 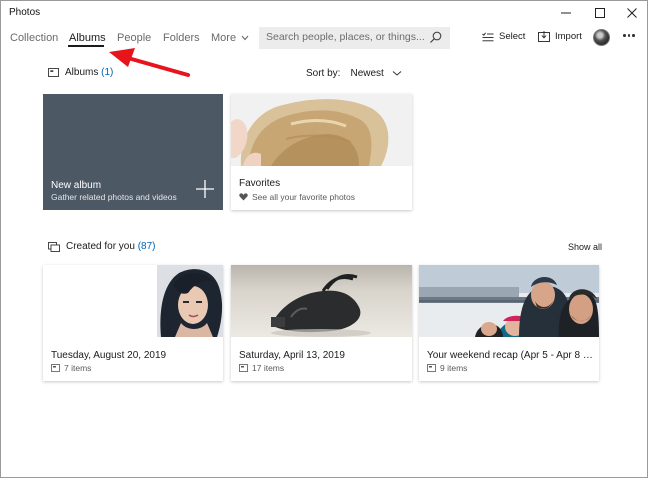 I want to click on created-count: (87), so click(x=146, y=246).